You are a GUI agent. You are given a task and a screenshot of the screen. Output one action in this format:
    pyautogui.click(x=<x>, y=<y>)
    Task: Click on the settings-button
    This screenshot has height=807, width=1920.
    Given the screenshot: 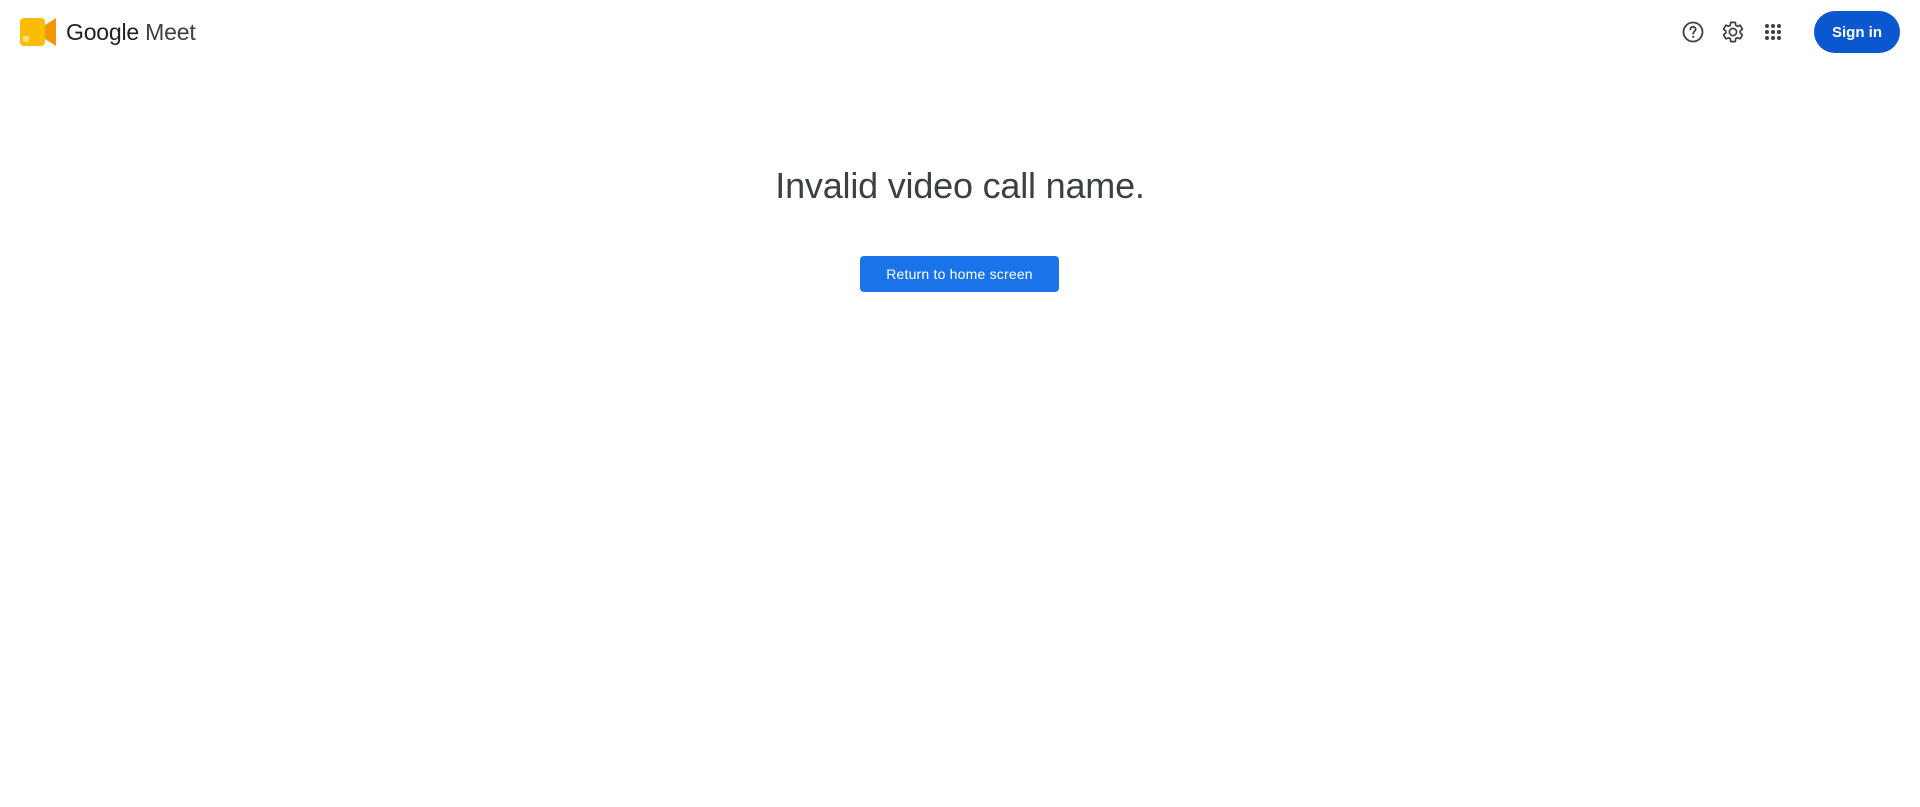 What is the action you would take?
    pyautogui.click(x=1733, y=32)
    